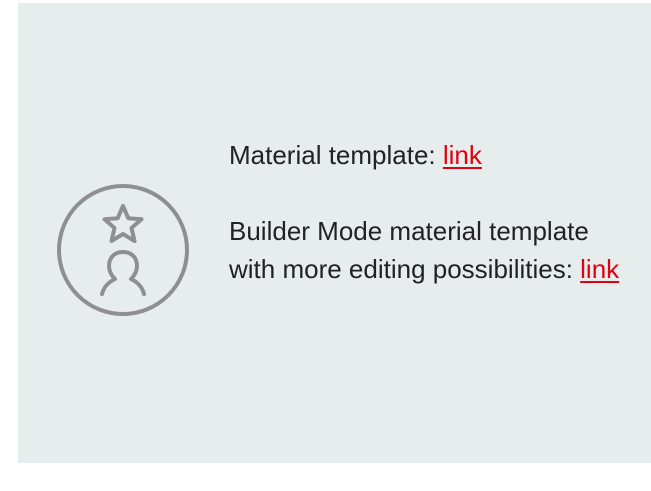 This screenshot has height=491, width=651. What do you see at coordinates (599, 269) in the screenshot?
I see `builder-mode-link: link` at bounding box center [599, 269].